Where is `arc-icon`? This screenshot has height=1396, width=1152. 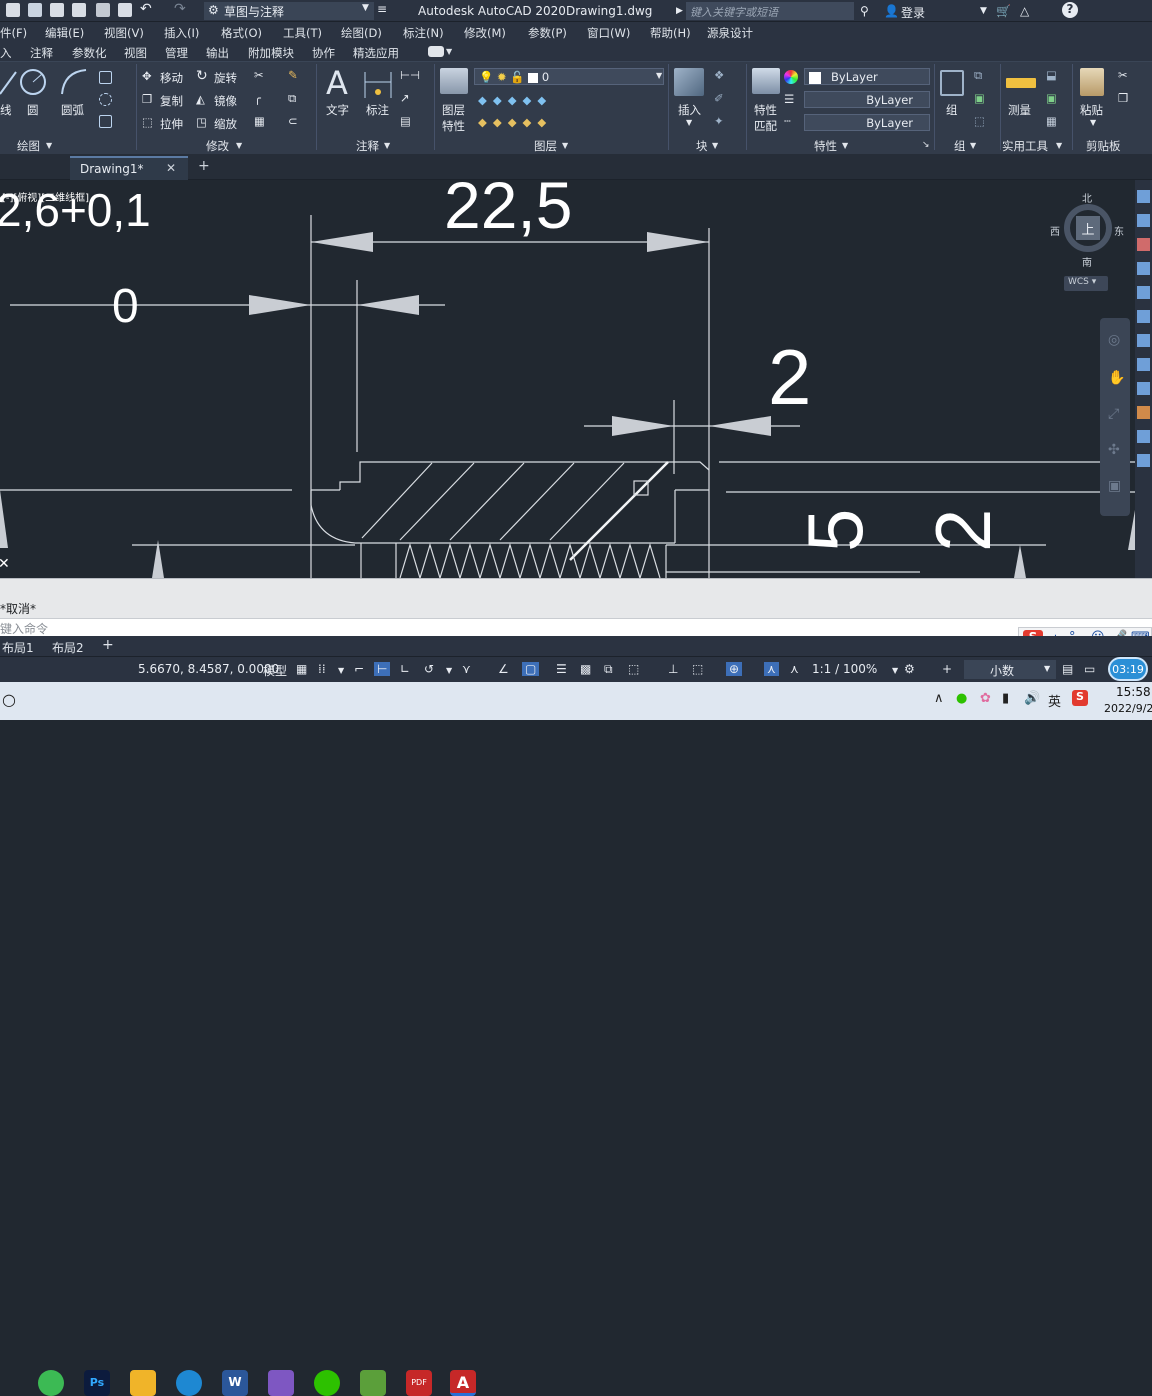
arc-icon is located at coordinates (74, 82).